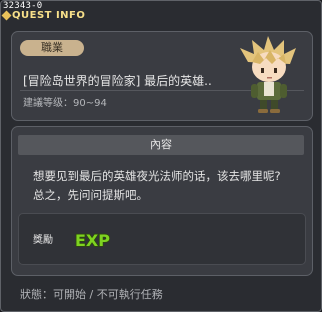  What do you see at coordinates (268, 74) in the screenshot?
I see `npc-character-portrait` at bounding box center [268, 74].